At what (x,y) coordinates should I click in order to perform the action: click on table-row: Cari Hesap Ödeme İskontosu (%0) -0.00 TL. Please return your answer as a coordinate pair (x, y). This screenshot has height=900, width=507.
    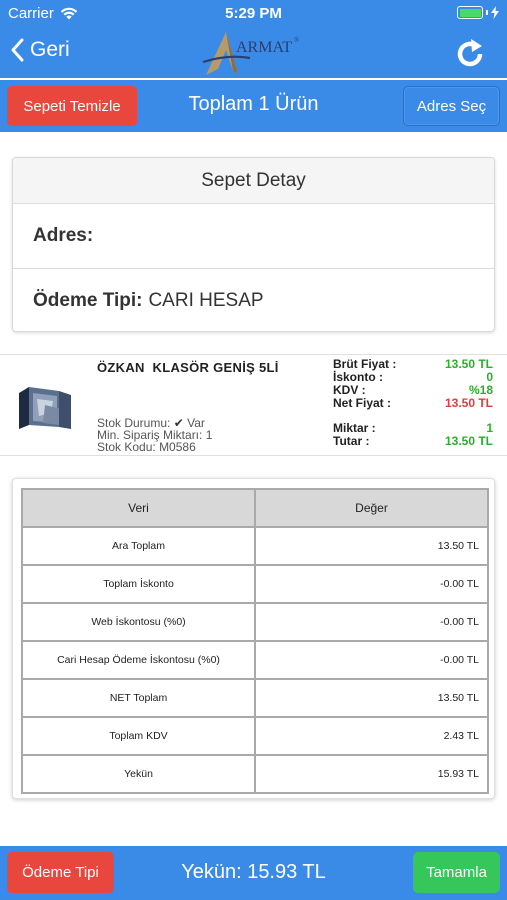
    Looking at the image, I should click on (254, 660).